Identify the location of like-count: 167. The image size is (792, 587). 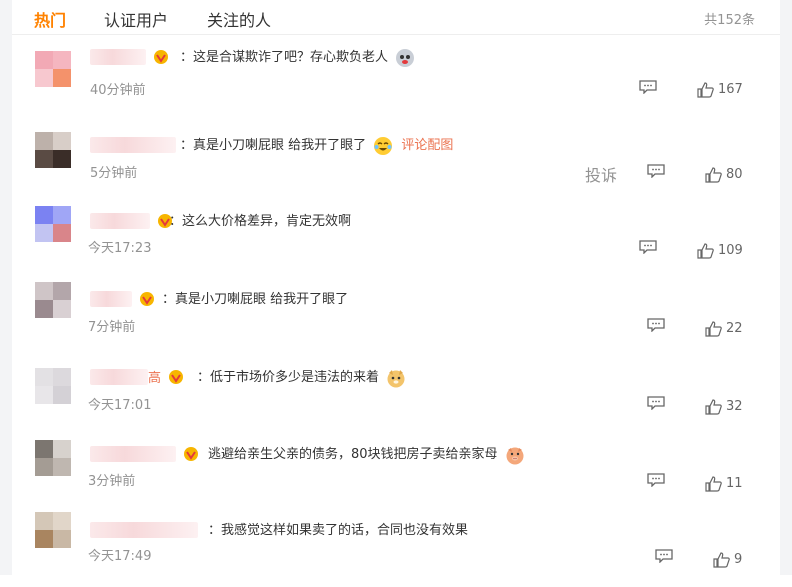
(730, 89).